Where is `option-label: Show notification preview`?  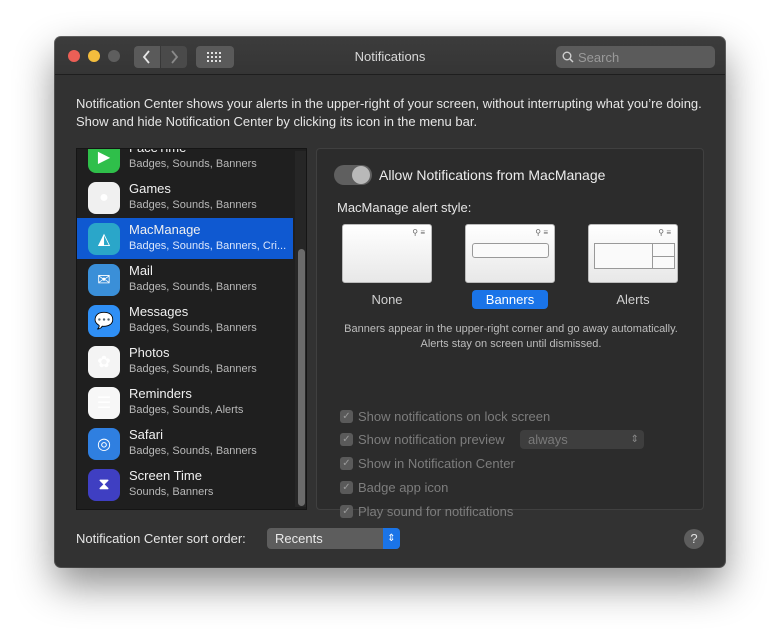
option-label: Show notification preview is located at coordinates (431, 439).